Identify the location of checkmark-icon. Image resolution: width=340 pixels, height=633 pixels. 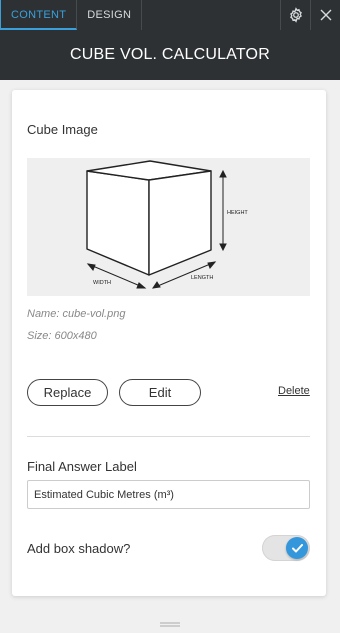
(297, 547).